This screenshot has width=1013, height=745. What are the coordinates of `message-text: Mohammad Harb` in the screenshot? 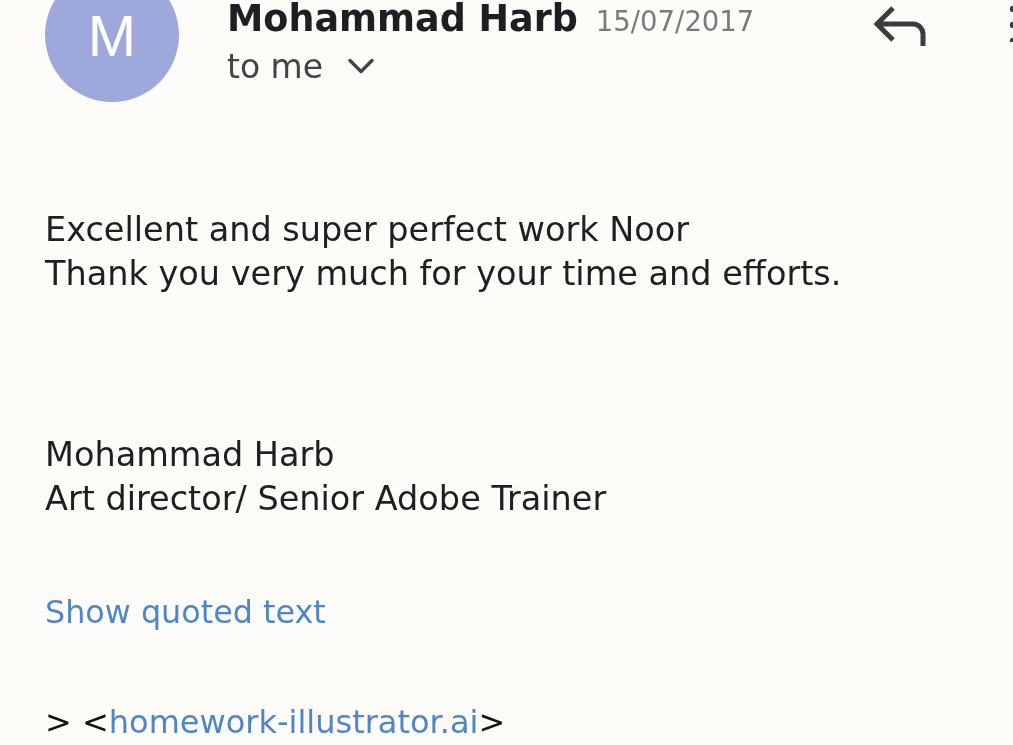 It's located at (190, 455).